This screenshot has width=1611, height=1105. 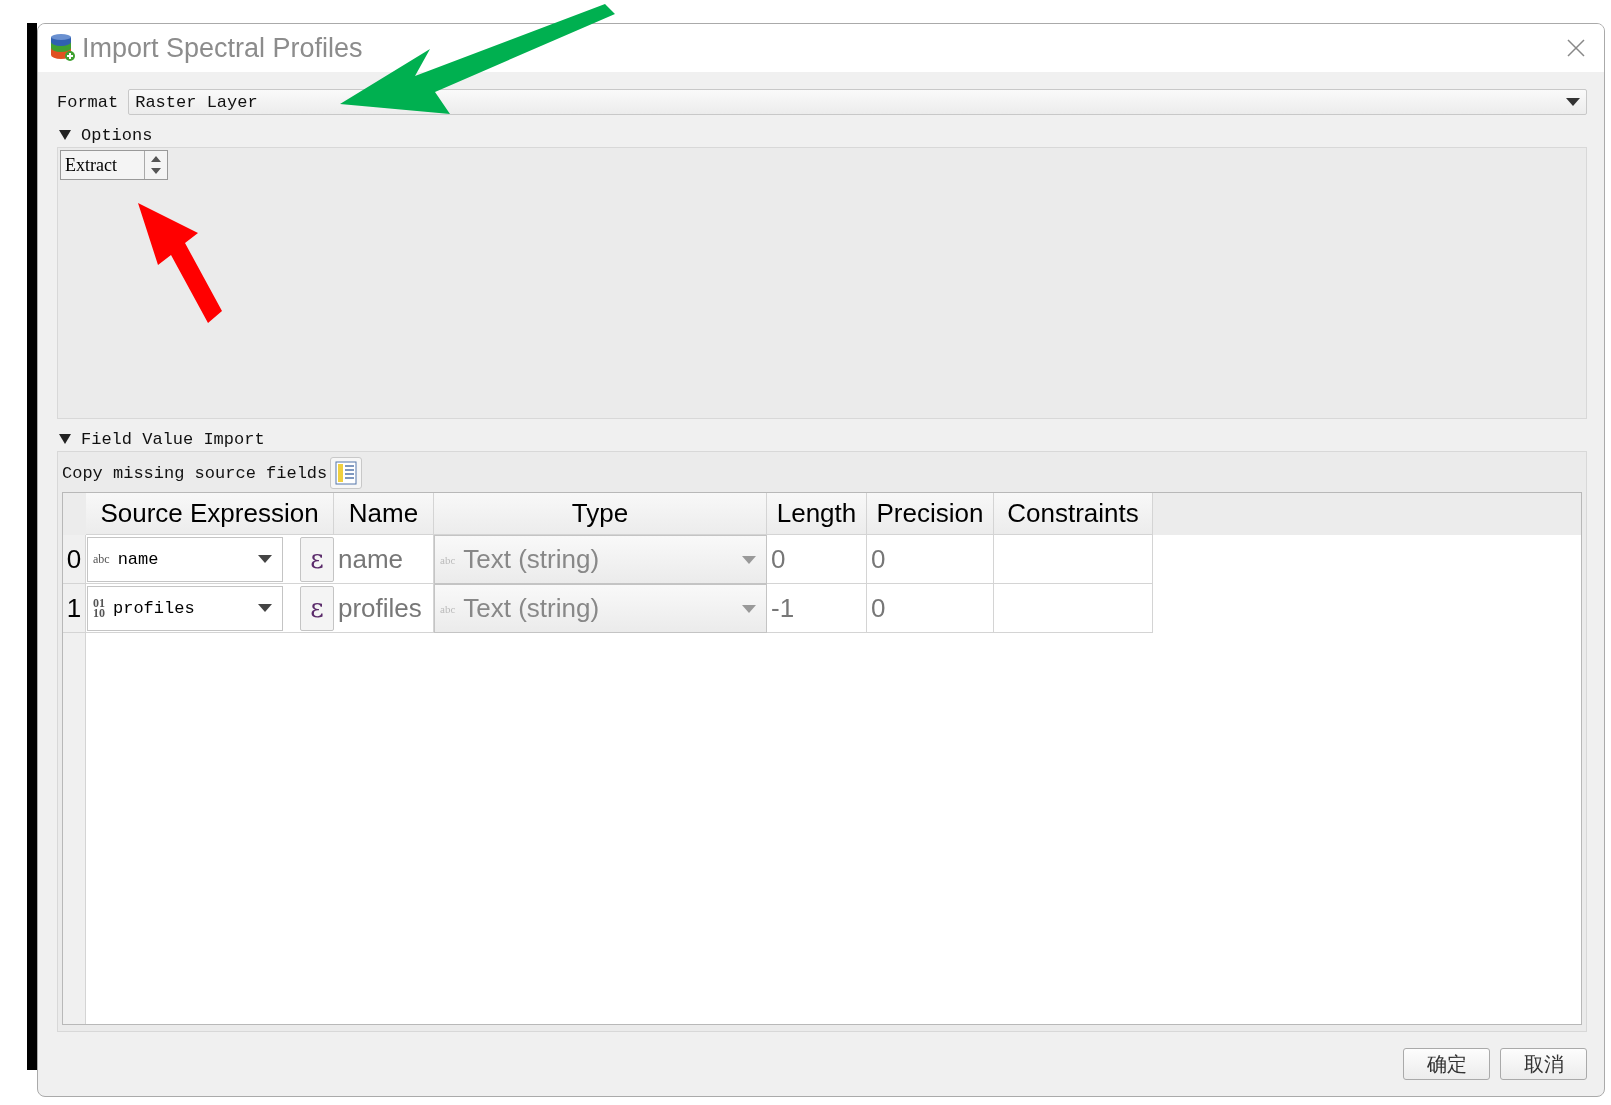 I want to click on column-header: Type, so click(x=600, y=514).